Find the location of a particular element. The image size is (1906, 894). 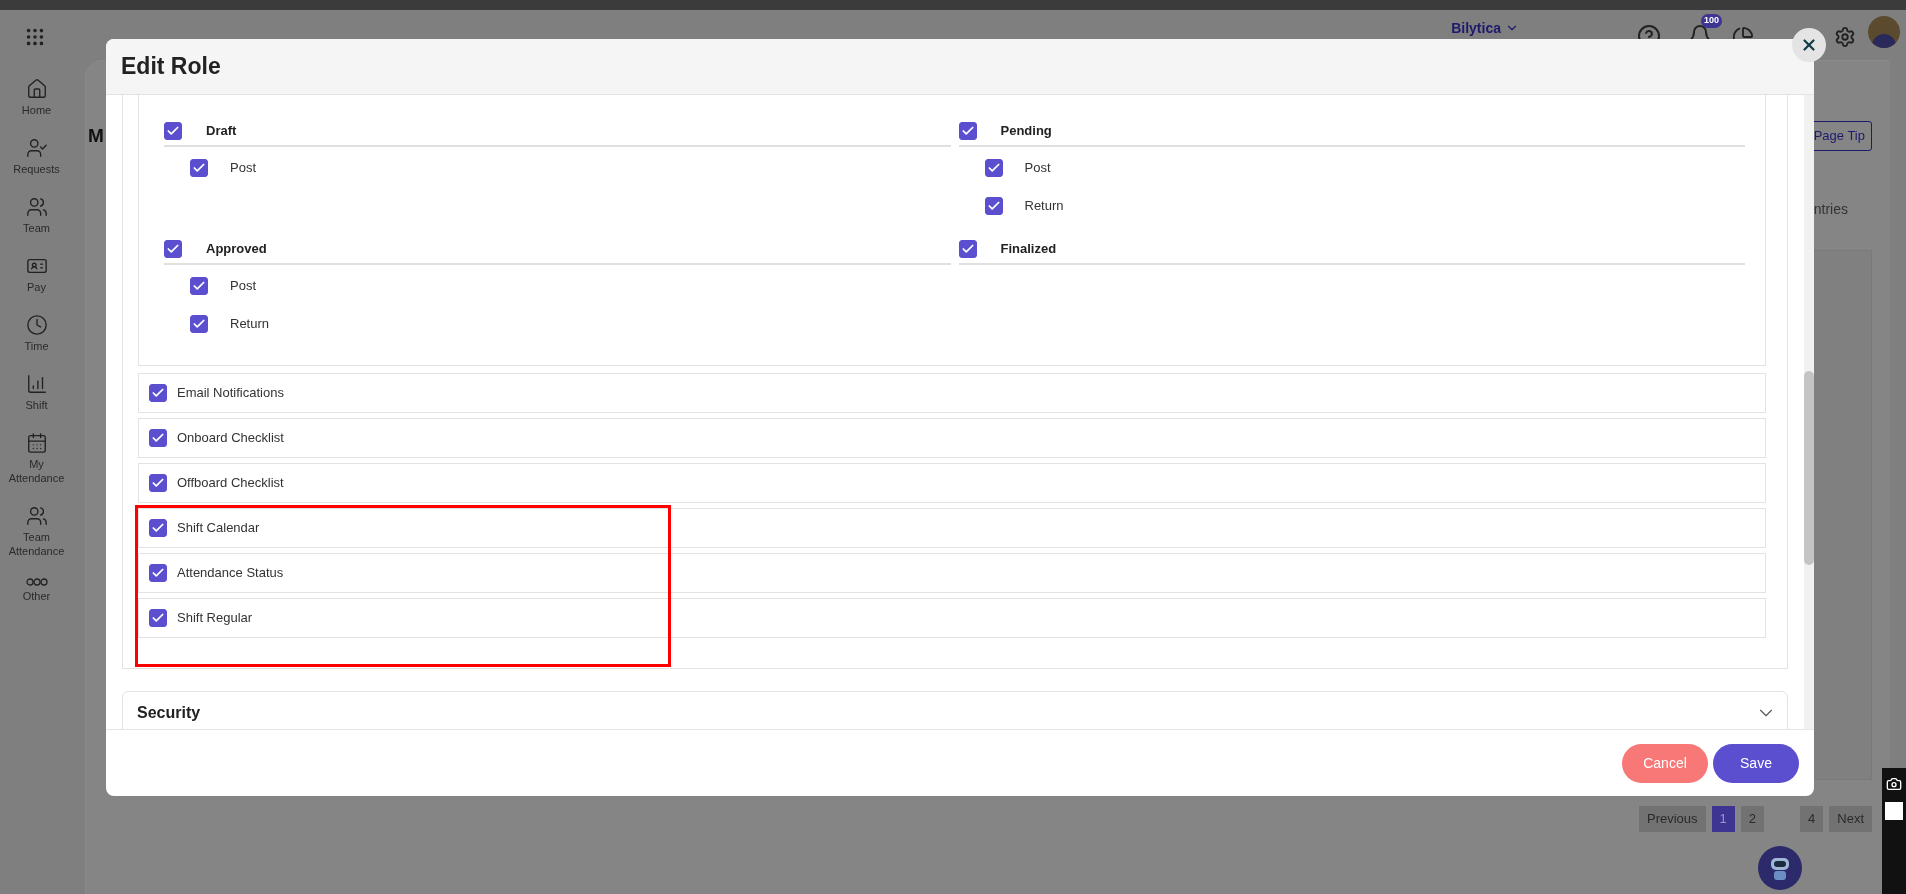

settings-icon is located at coordinates (1845, 37).